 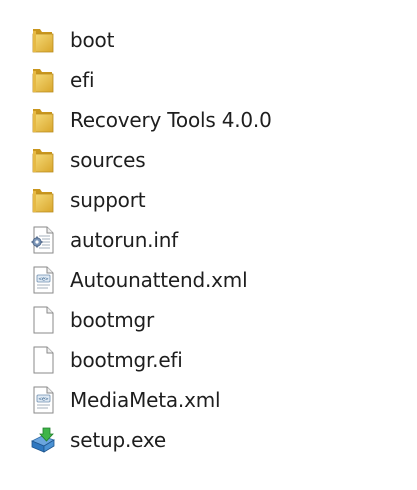 I want to click on file-item-efi: efi, so click(x=210, y=80).